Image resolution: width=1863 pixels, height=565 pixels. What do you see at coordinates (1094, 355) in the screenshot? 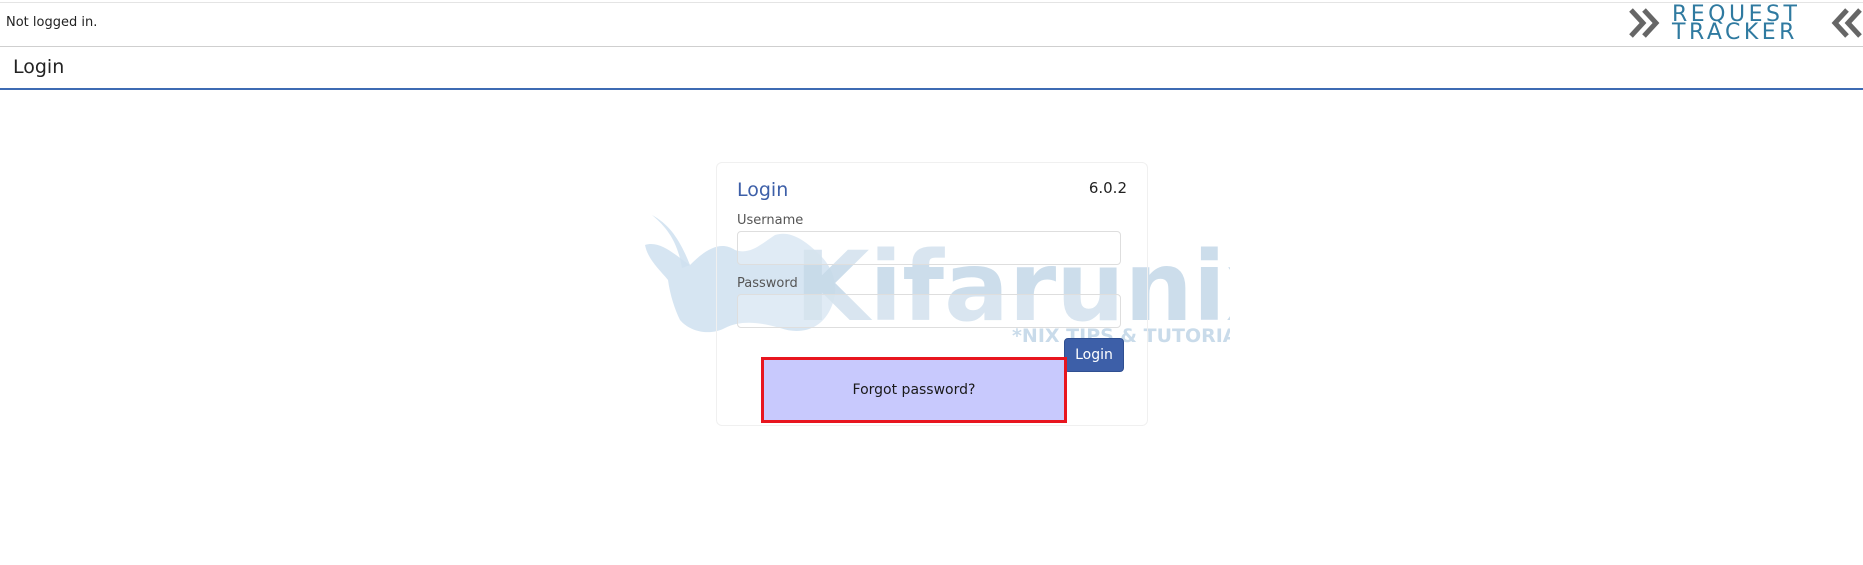
I see `login-button: Login` at bounding box center [1094, 355].